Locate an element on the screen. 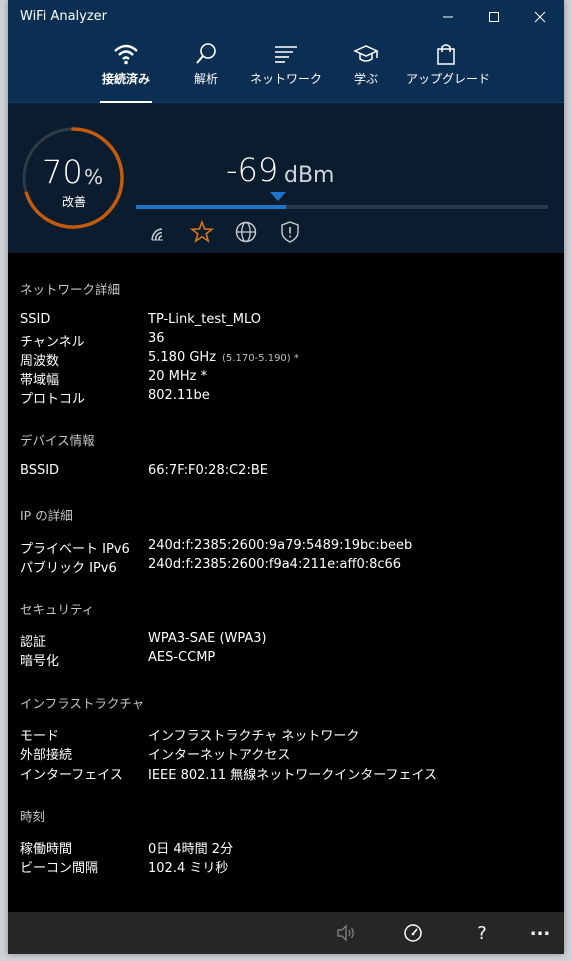  frequency-value: 5.180 GHz is located at coordinates (182, 357).